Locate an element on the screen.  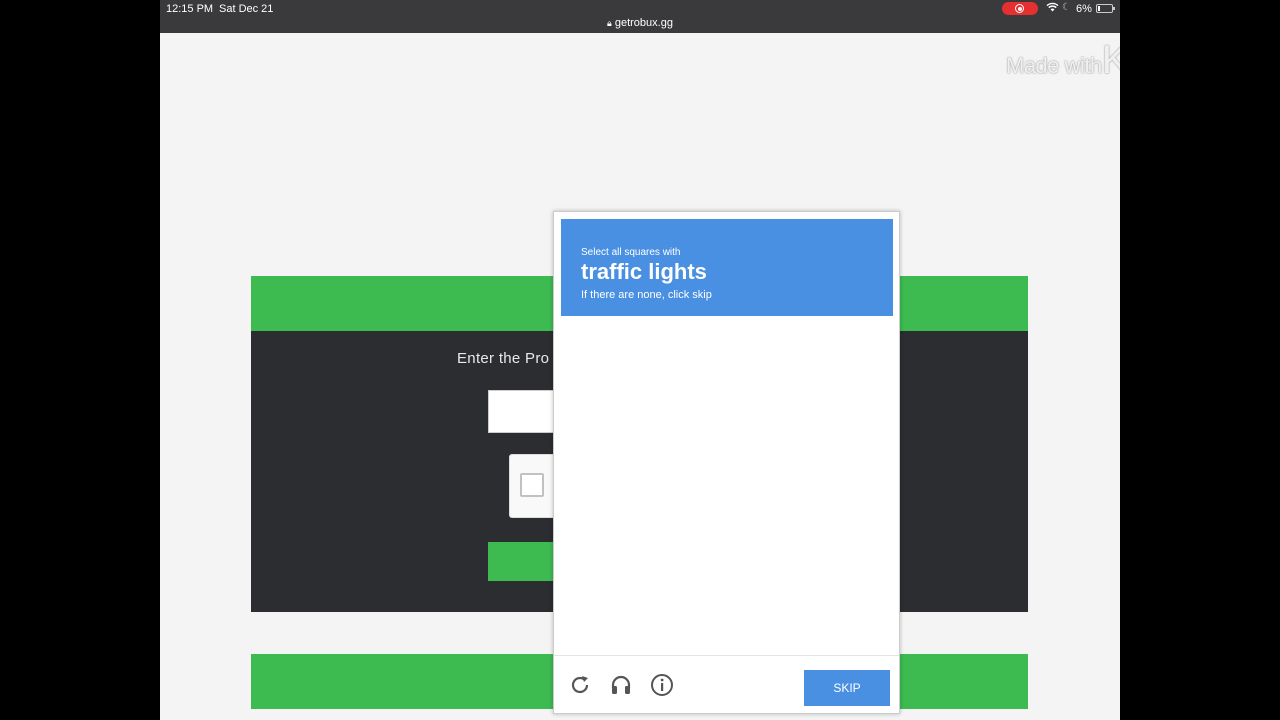
captcha-checkbox is located at coordinates (532, 485).